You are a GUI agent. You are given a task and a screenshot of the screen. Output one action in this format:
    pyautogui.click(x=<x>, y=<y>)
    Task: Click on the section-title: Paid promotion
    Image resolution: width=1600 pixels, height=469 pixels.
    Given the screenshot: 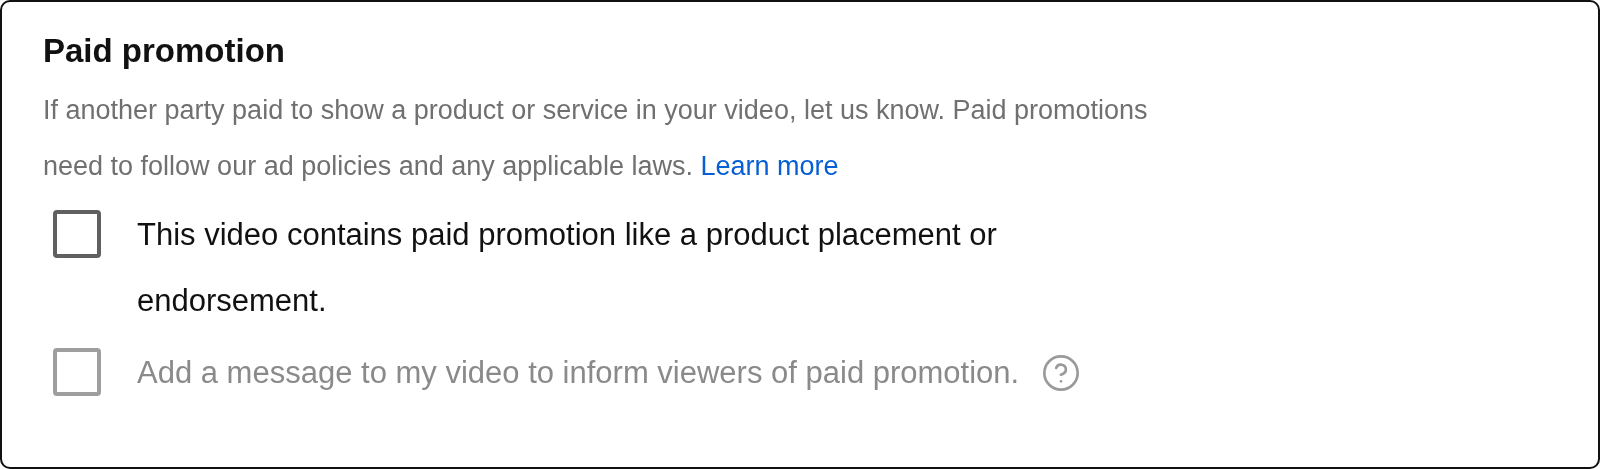 What is the action you would take?
    pyautogui.click(x=164, y=51)
    